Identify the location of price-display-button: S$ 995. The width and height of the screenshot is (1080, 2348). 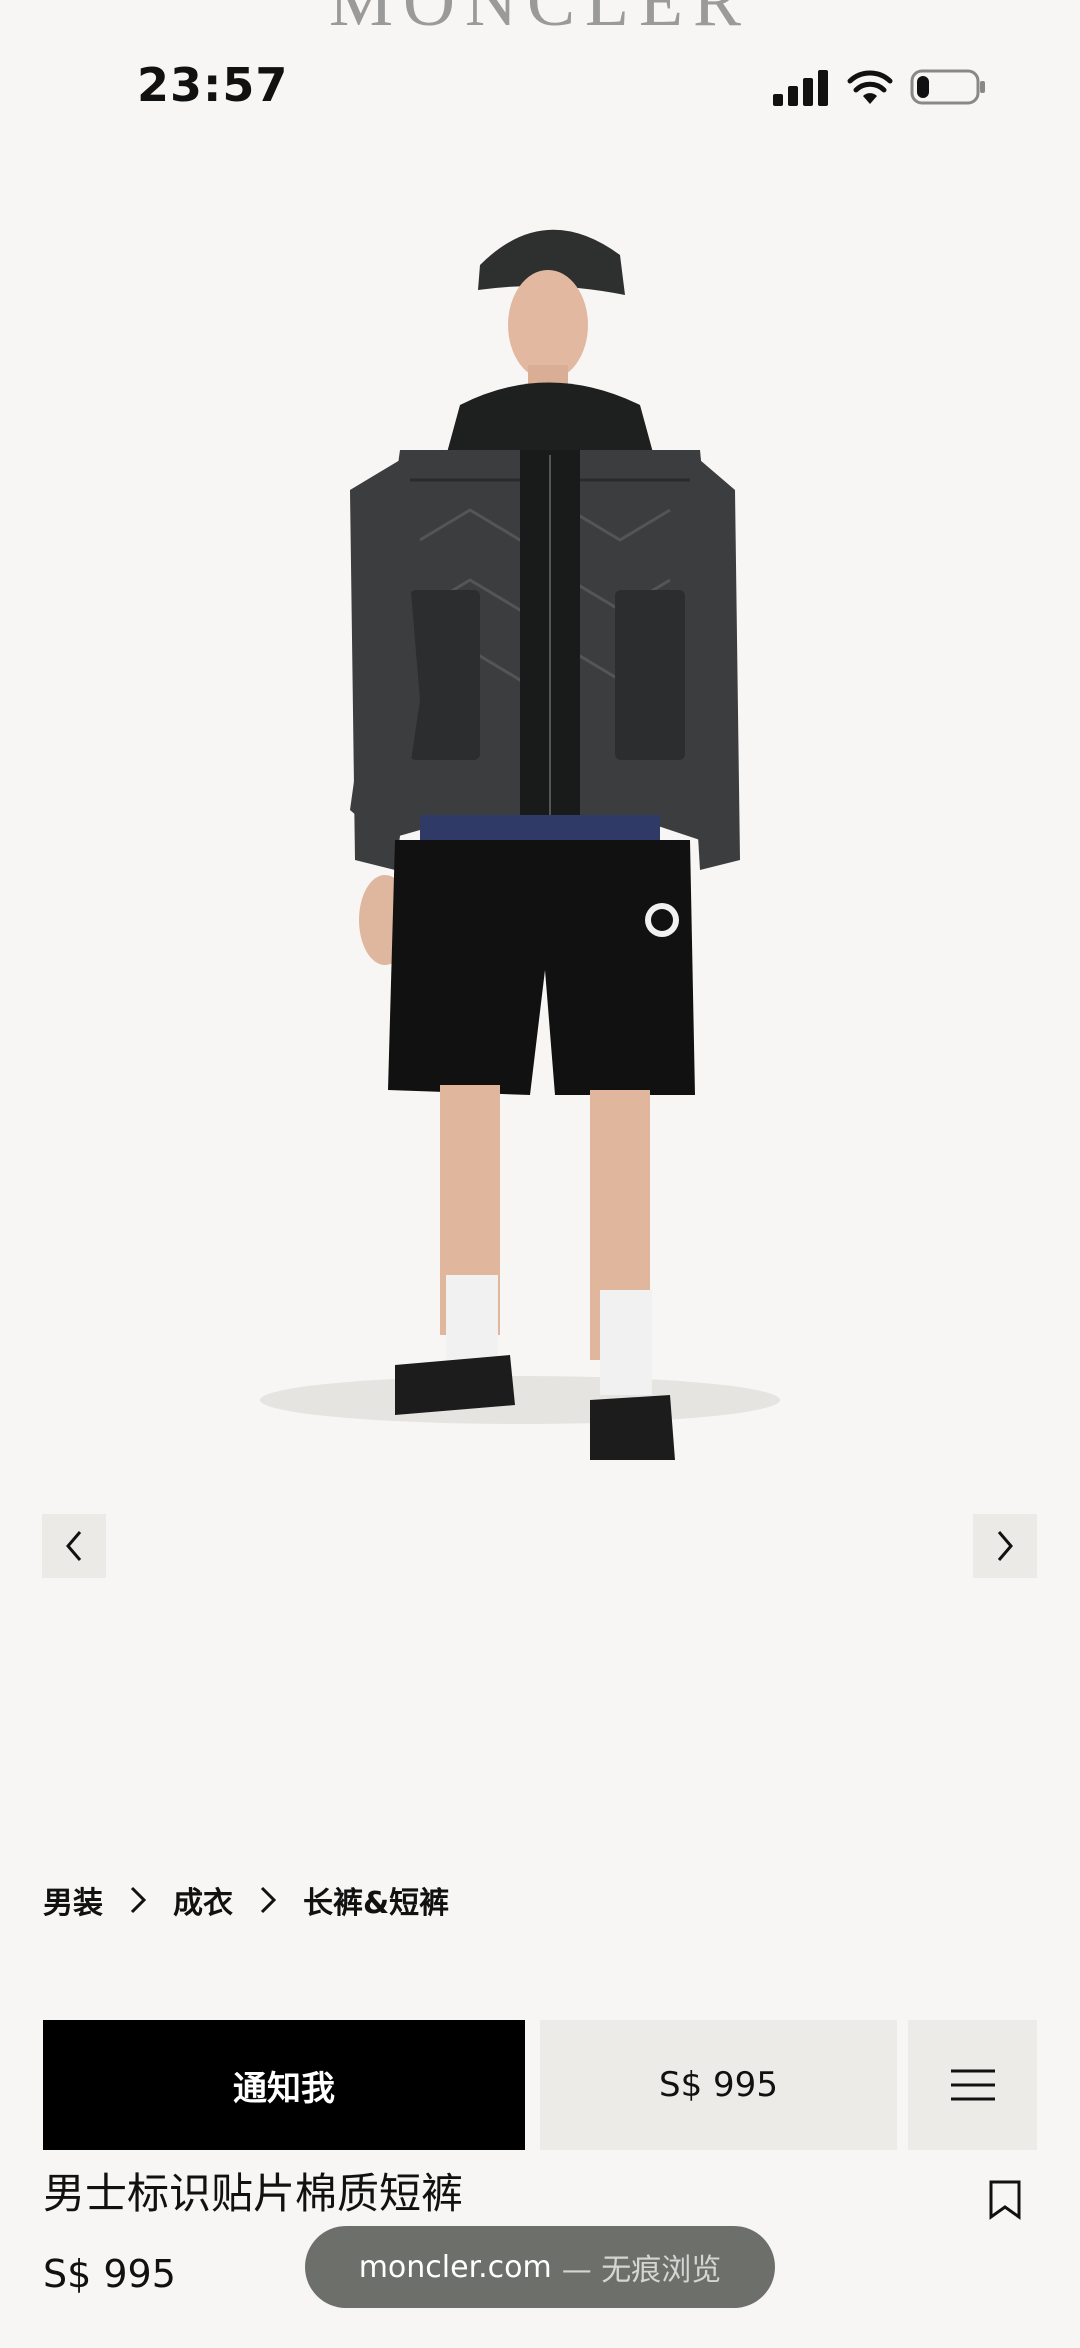
(718, 2085).